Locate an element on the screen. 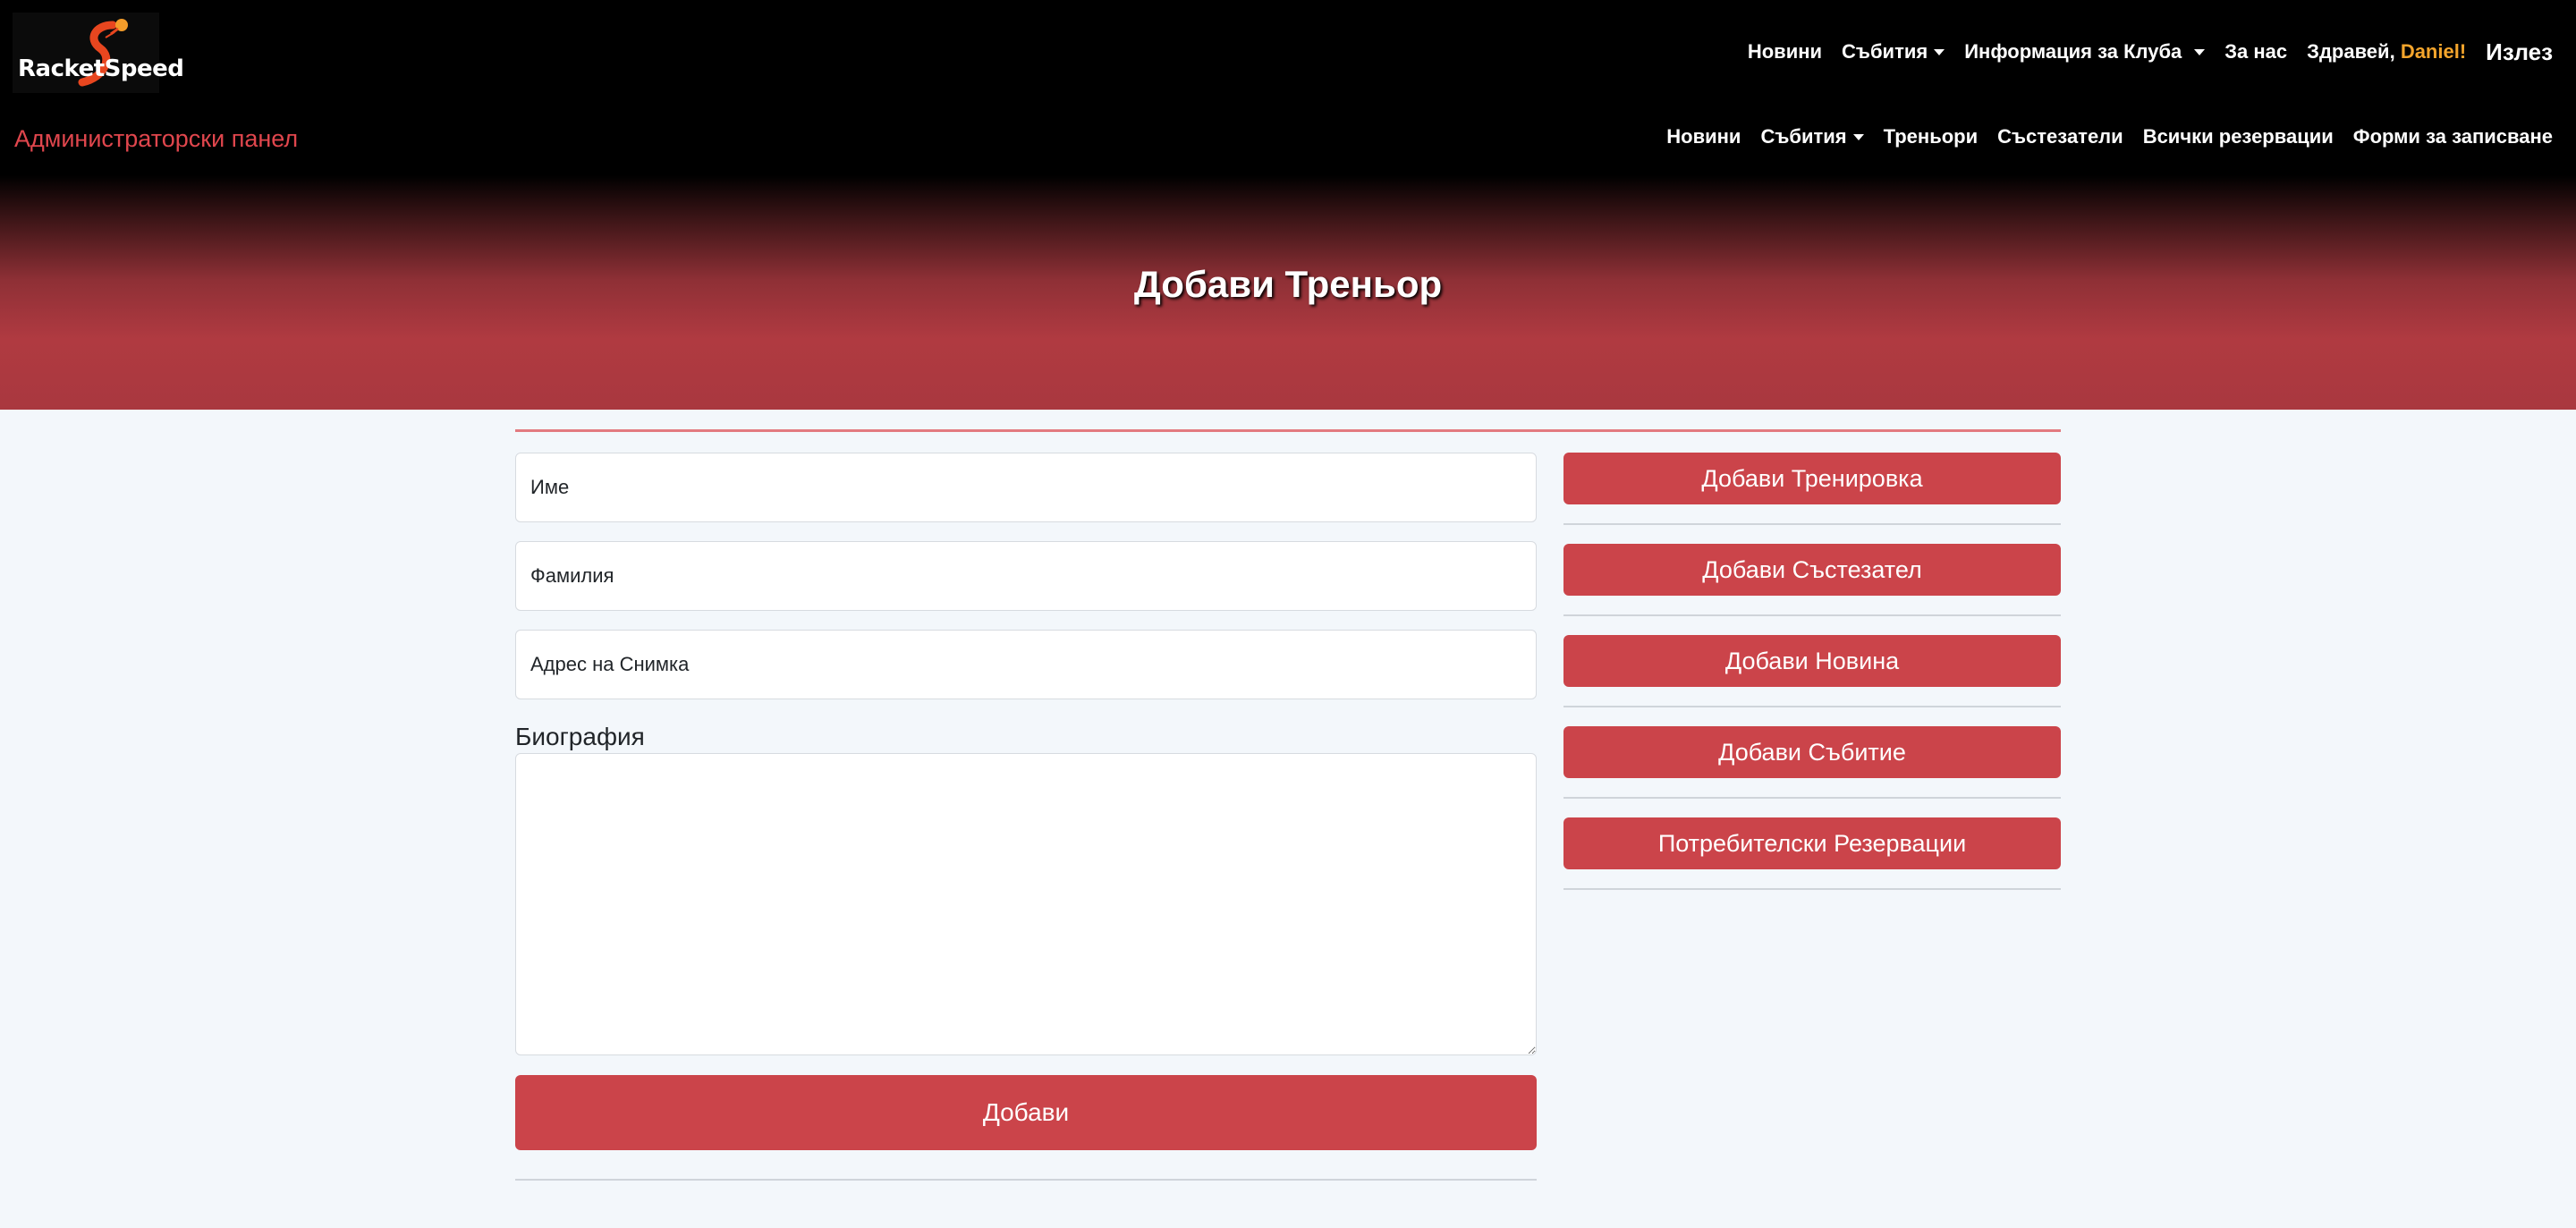 Image resolution: width=2576 pixels, height=1228 pixels. top-nav-news: Новини is located at coordinates (1785, 52).